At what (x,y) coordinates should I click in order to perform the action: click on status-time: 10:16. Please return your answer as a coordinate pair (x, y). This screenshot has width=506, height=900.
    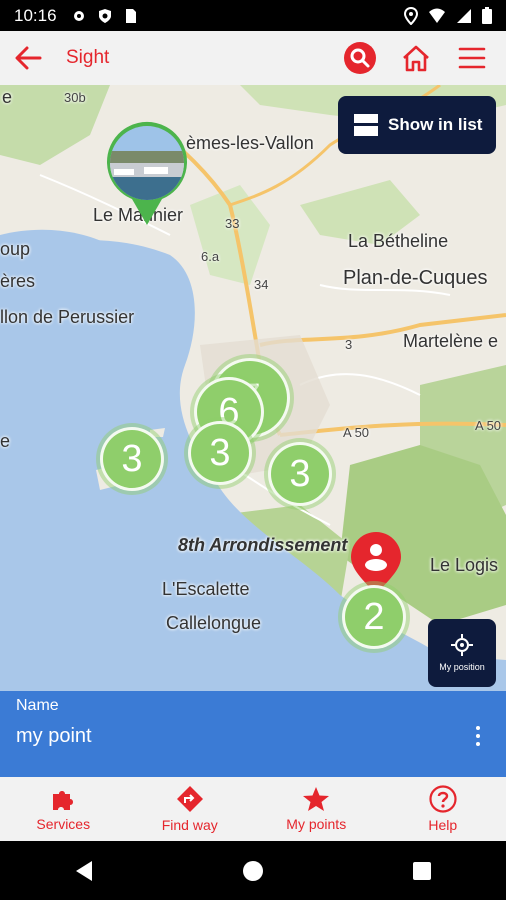
    Looking at the image, I should click on (35, 15).